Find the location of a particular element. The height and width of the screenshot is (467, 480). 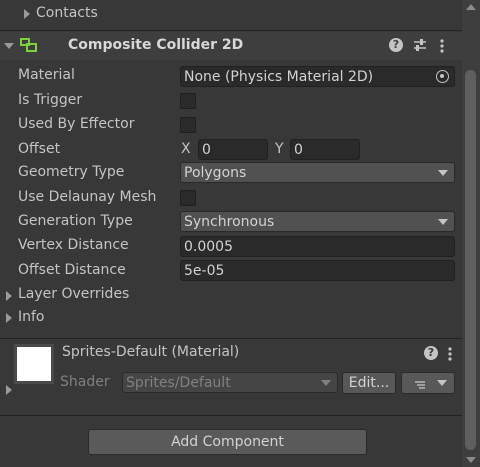

shader-dropdown: Sprites/Default is located at coordinates (230, 382).